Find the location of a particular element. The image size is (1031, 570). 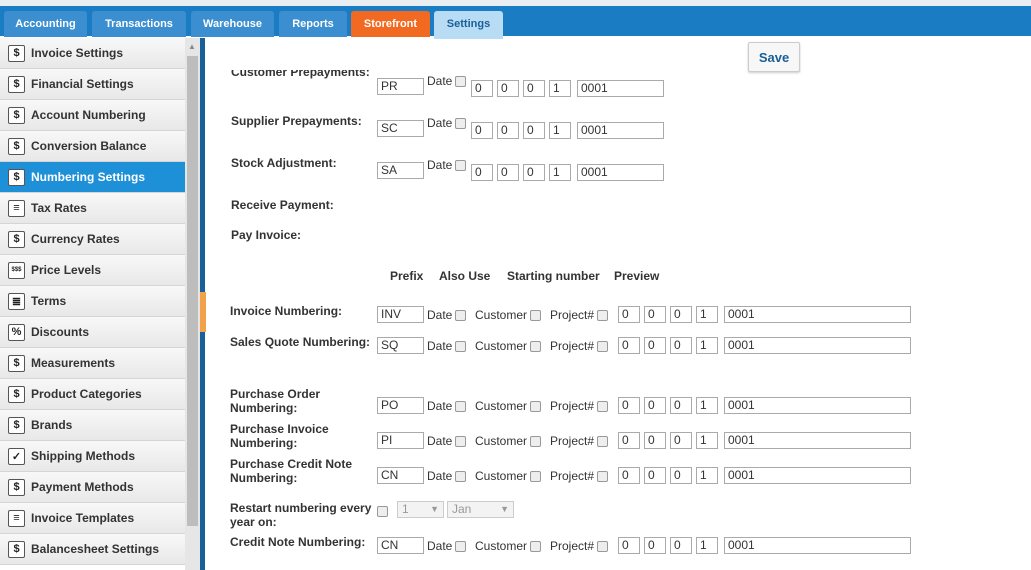

sidebar-item: $ Invoice Settings is located at coordinates (92, 53).